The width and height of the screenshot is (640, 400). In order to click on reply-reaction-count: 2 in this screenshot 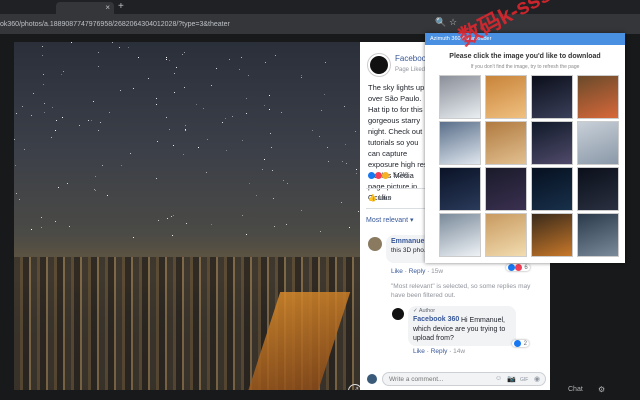, I will do `click(521, 344)`.